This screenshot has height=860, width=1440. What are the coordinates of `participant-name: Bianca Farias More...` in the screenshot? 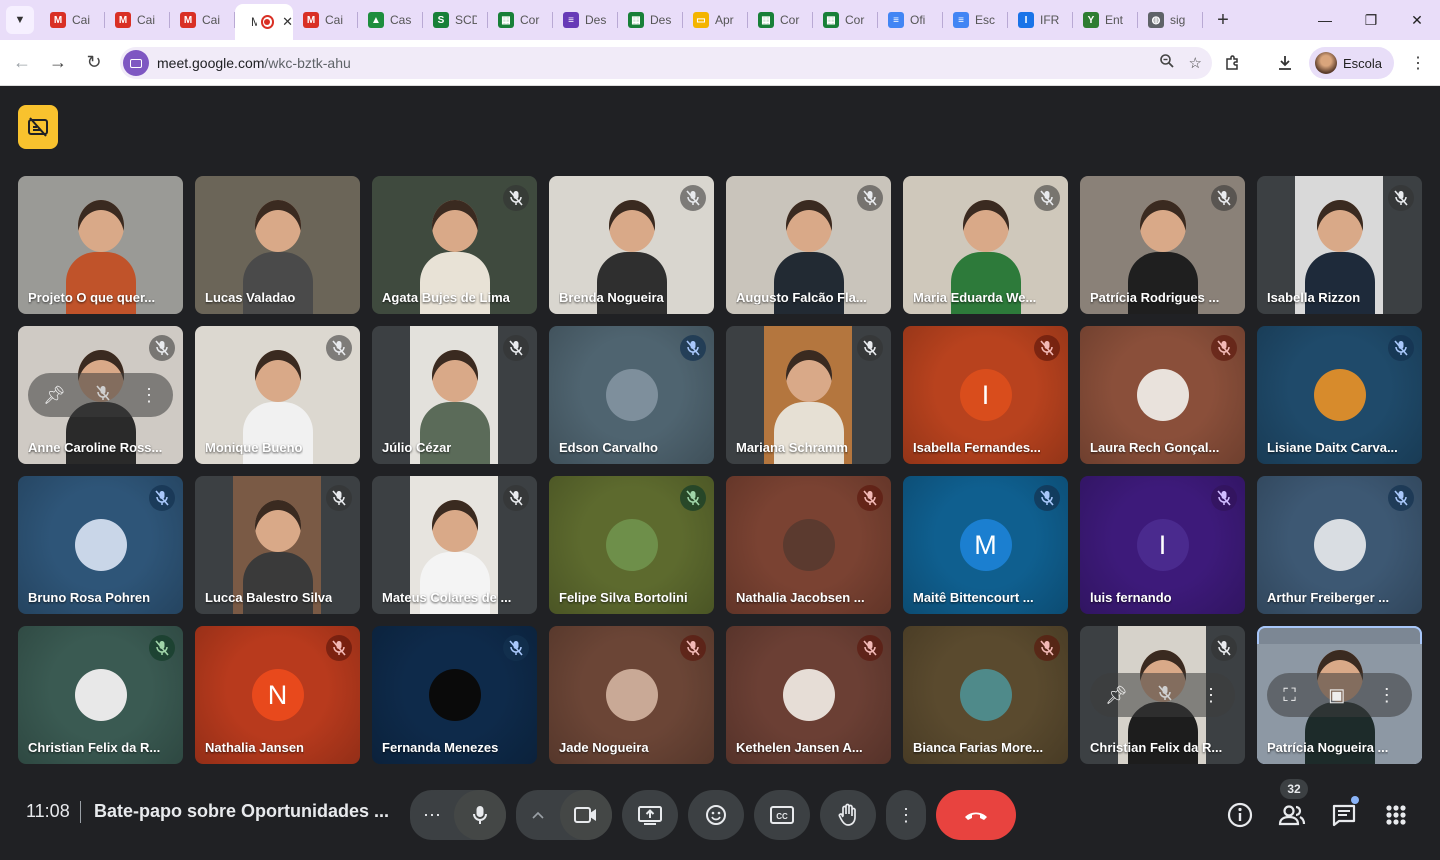 It's located at (978, 747).